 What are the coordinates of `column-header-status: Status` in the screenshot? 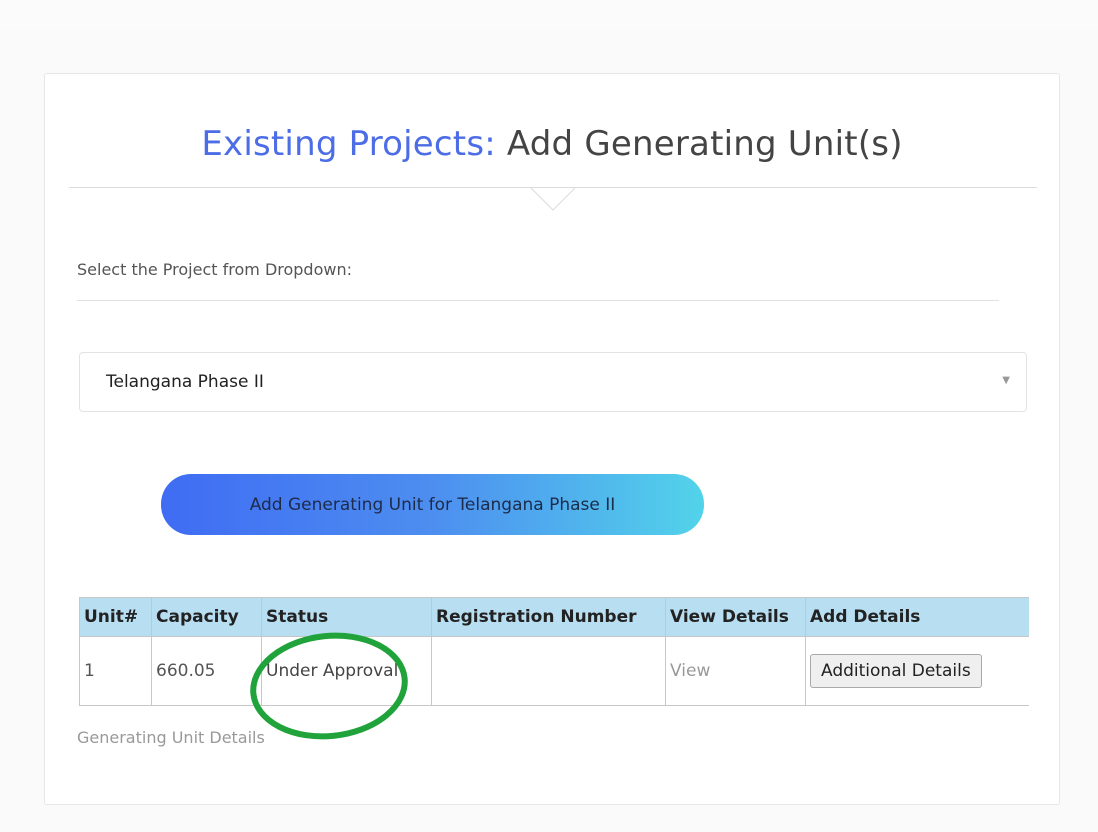 It's located at (346, 617).